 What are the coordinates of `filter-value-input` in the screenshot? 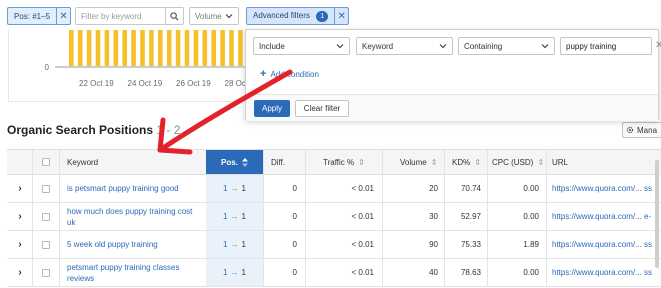 It's located at (606, 46).